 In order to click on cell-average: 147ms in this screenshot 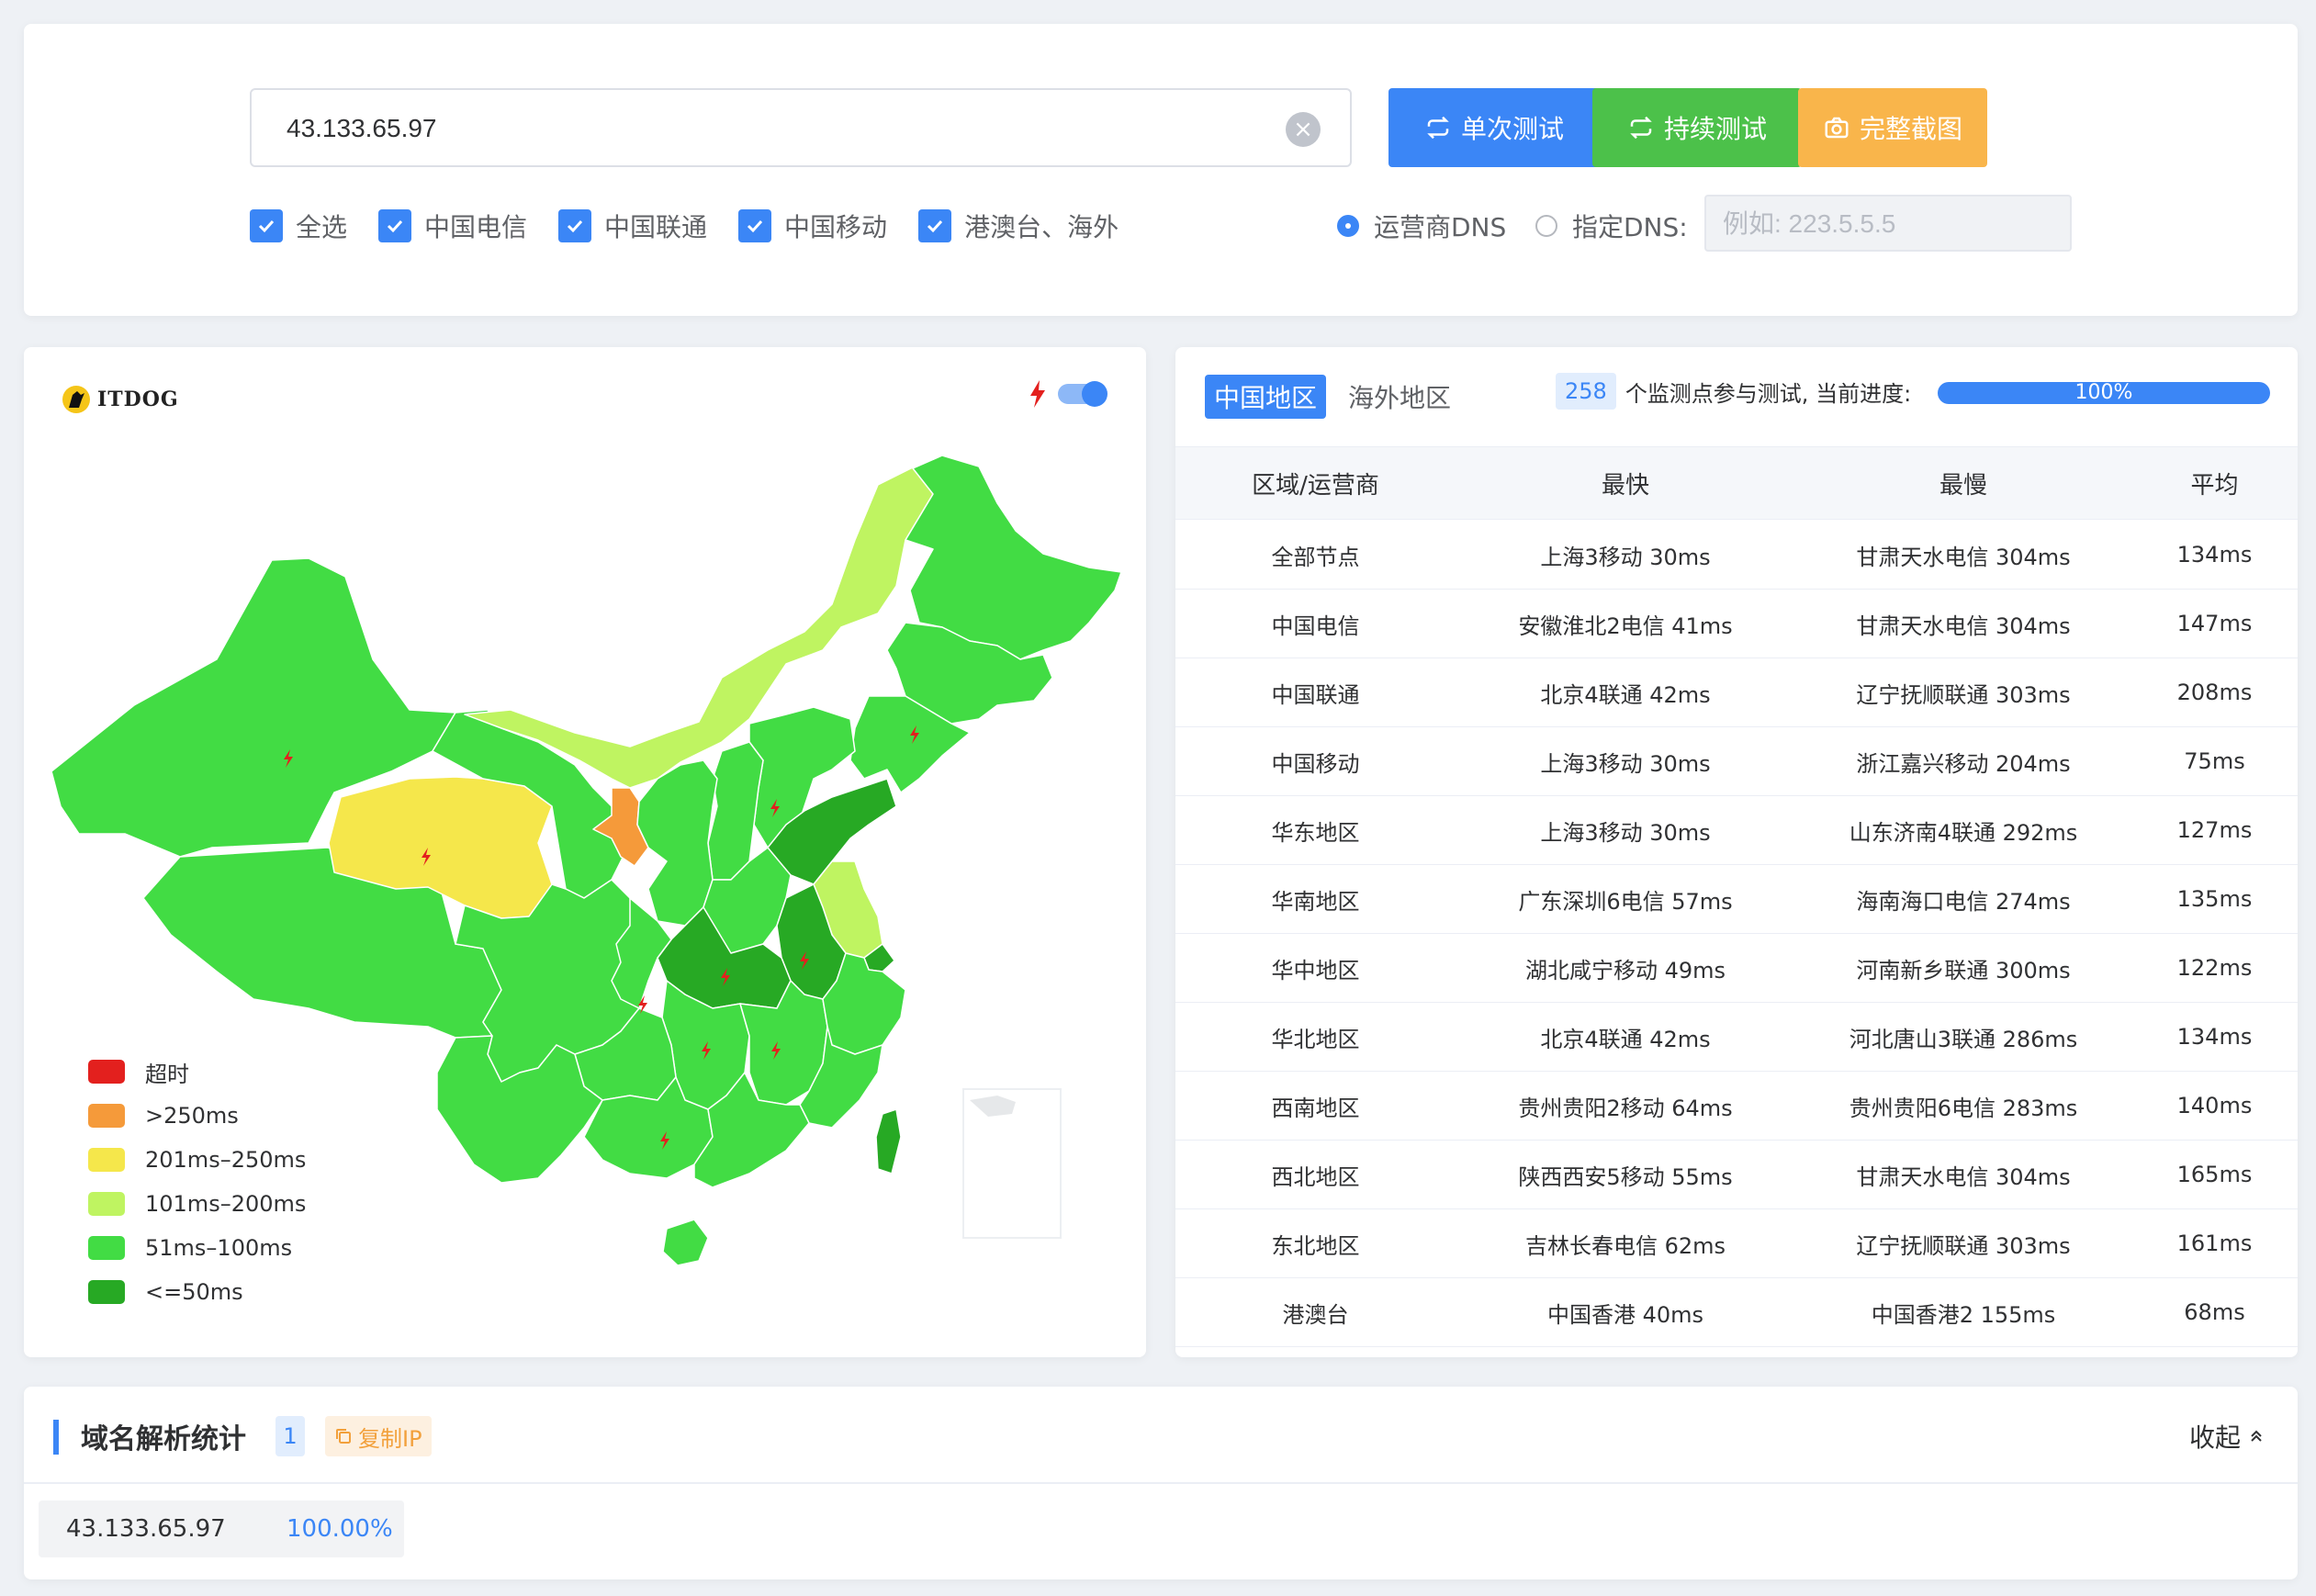, I will do `click(2214, 623)`.